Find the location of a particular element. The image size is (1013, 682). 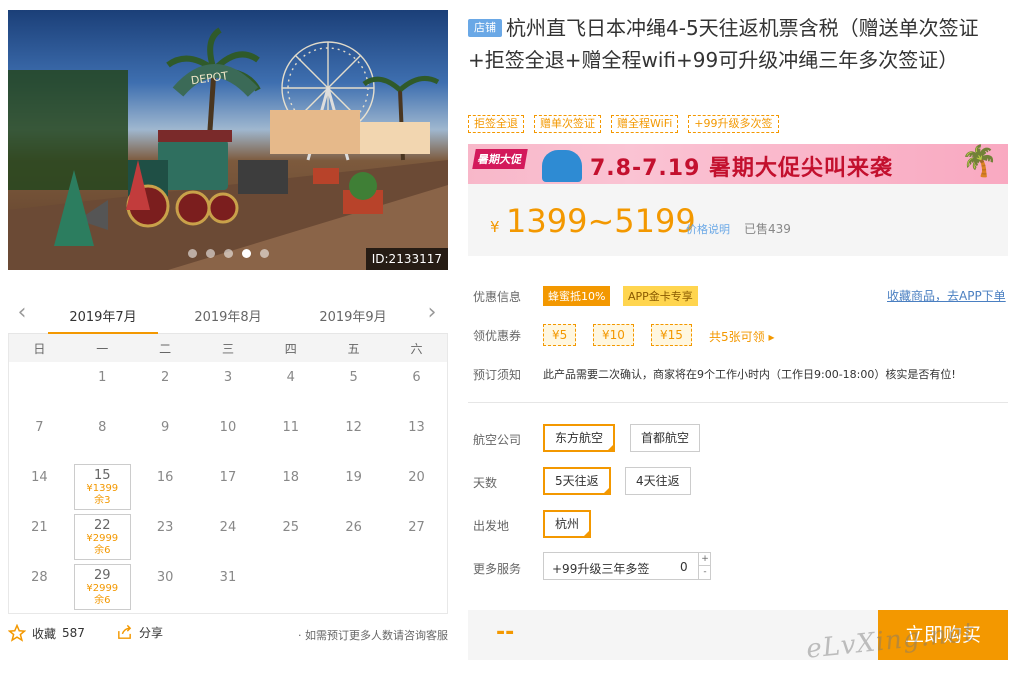

buy-now-button: 立即购买 is located at coordinates (943, 635).